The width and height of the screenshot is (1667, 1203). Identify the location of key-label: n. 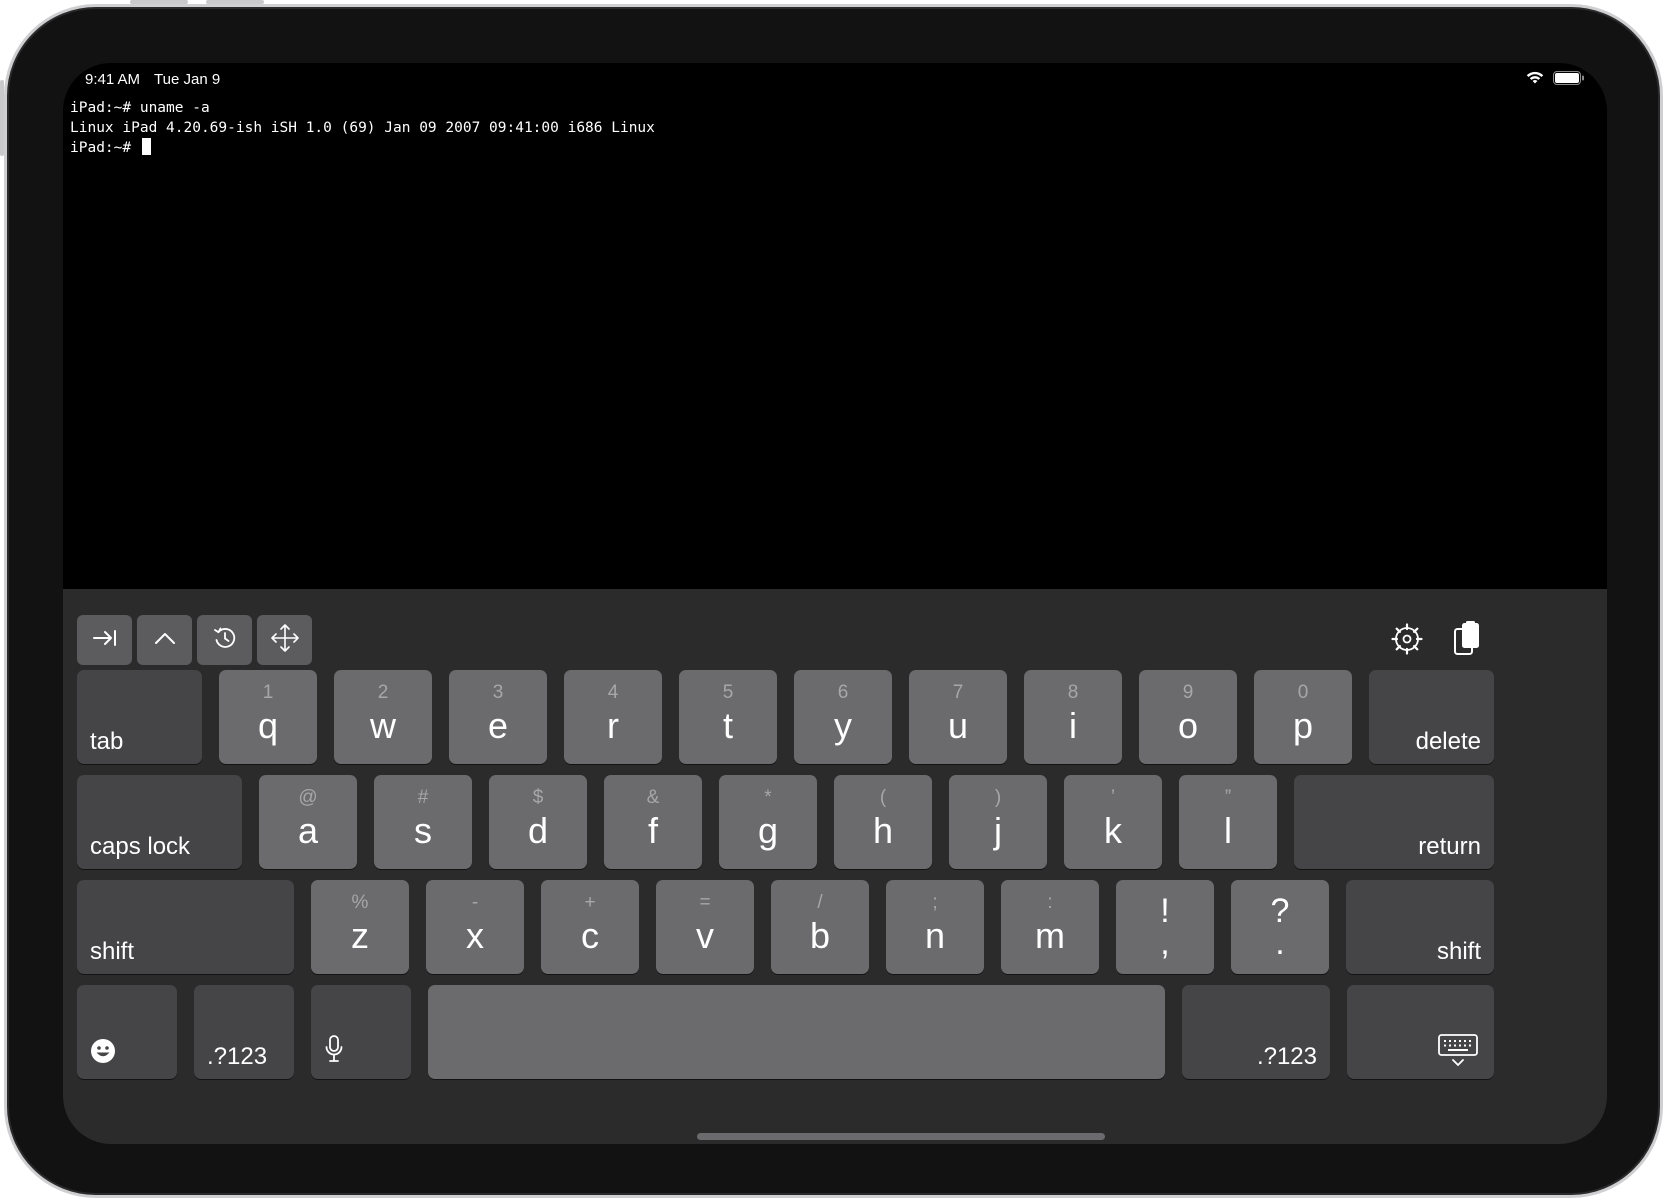
(935, 935).